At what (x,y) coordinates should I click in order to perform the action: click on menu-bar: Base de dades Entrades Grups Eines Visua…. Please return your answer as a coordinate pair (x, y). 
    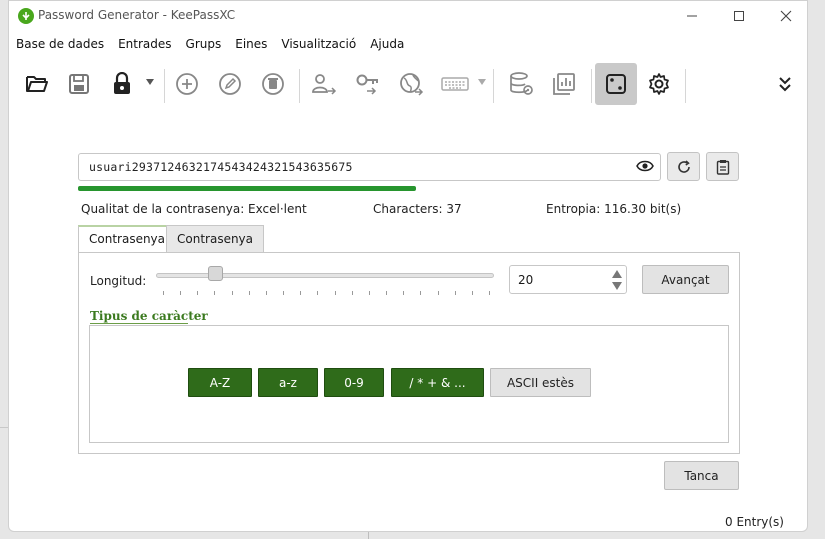
    Looking at the image, I should click on (210, 45).